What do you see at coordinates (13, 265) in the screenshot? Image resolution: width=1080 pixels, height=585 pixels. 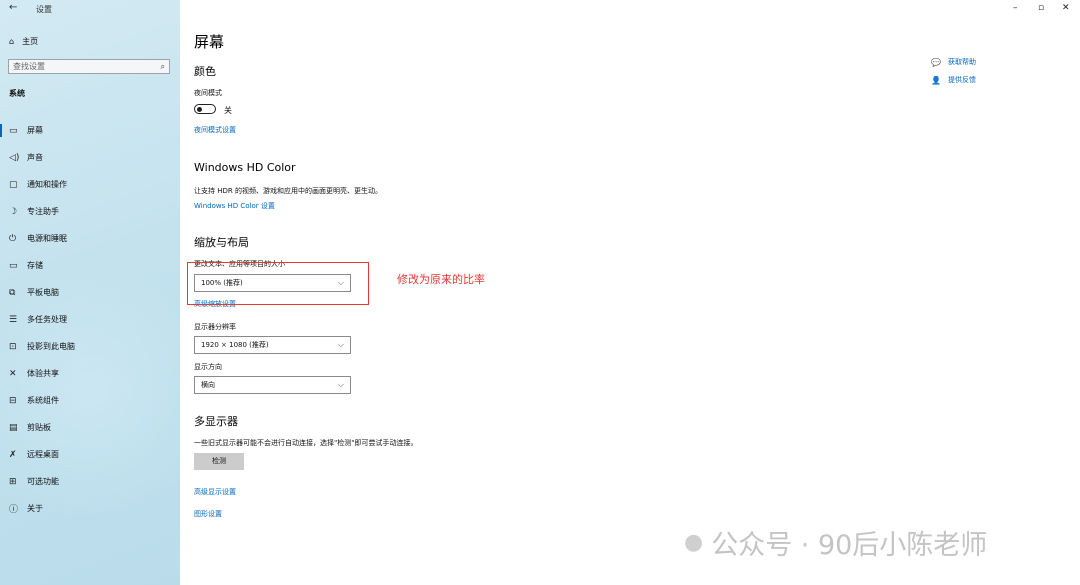 I see `storage-icon: ▭` at bounding box center [13, 265].